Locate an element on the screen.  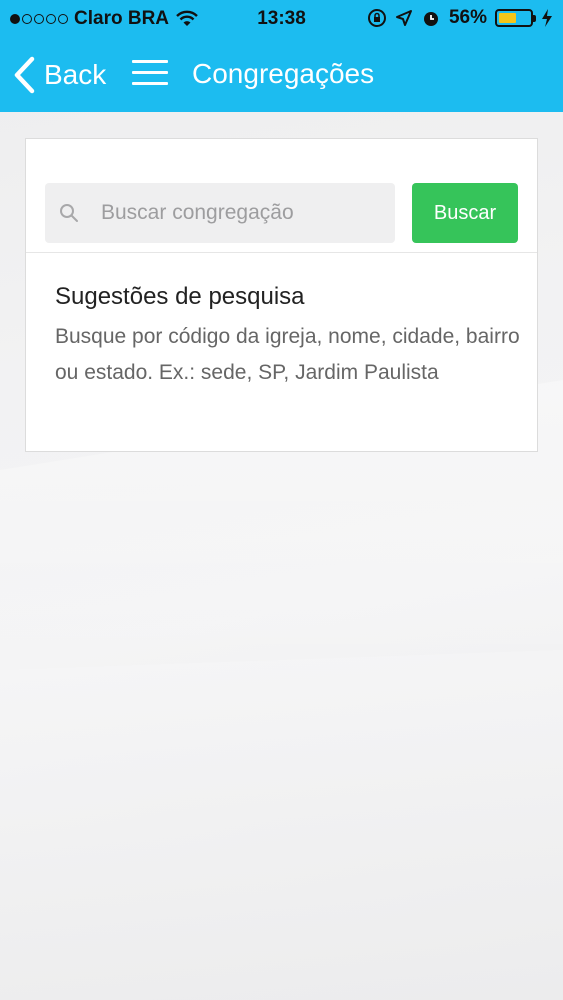
suggestions-title: Sugestões de pesquisa is located at coordinates (180, 296).